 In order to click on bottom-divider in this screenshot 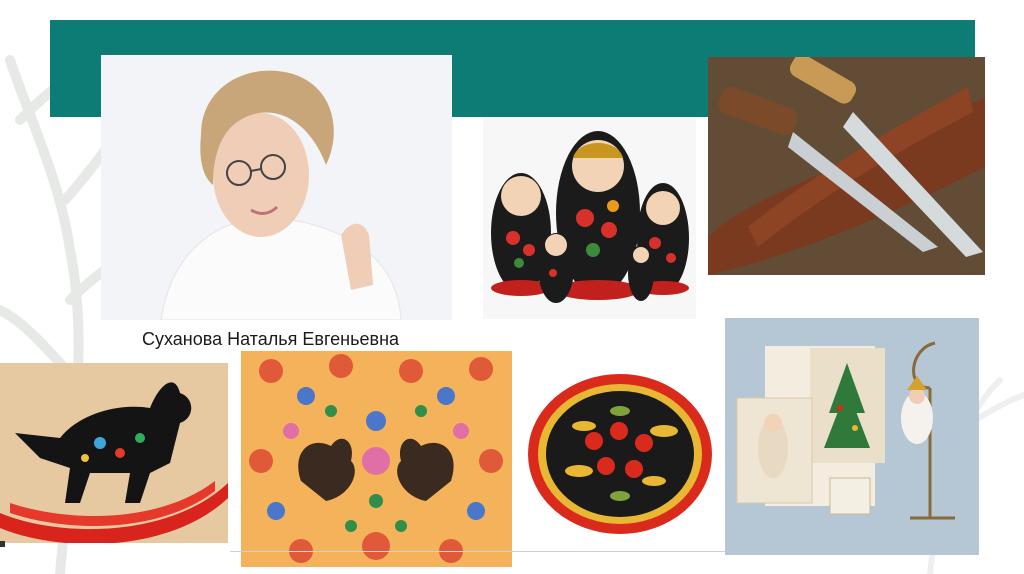, I will do `click(477, 551)`.